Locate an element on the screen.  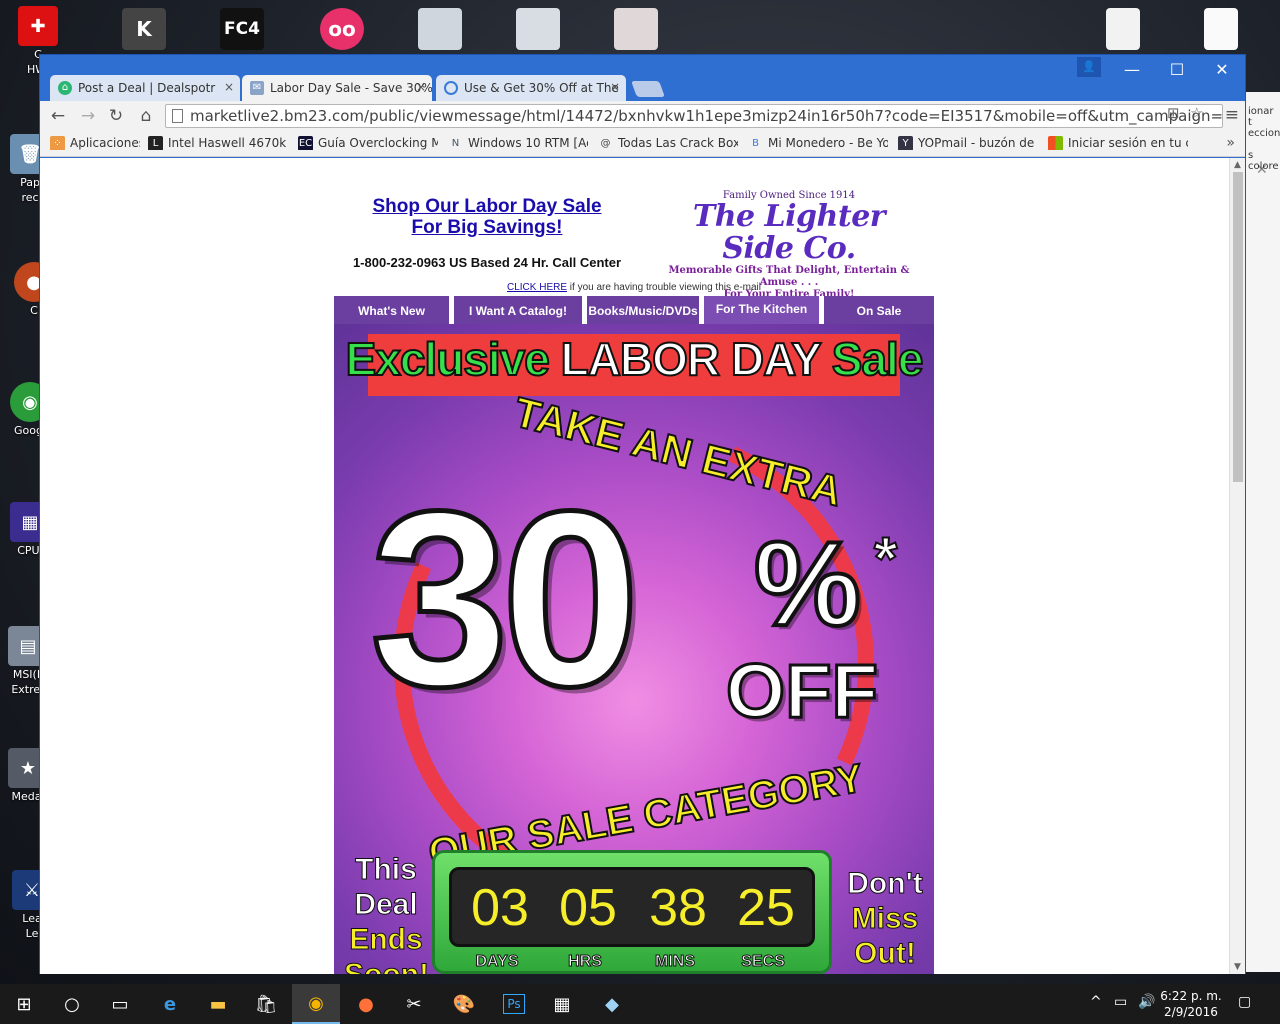
back-button: ← is located at coordinates (58, 116).